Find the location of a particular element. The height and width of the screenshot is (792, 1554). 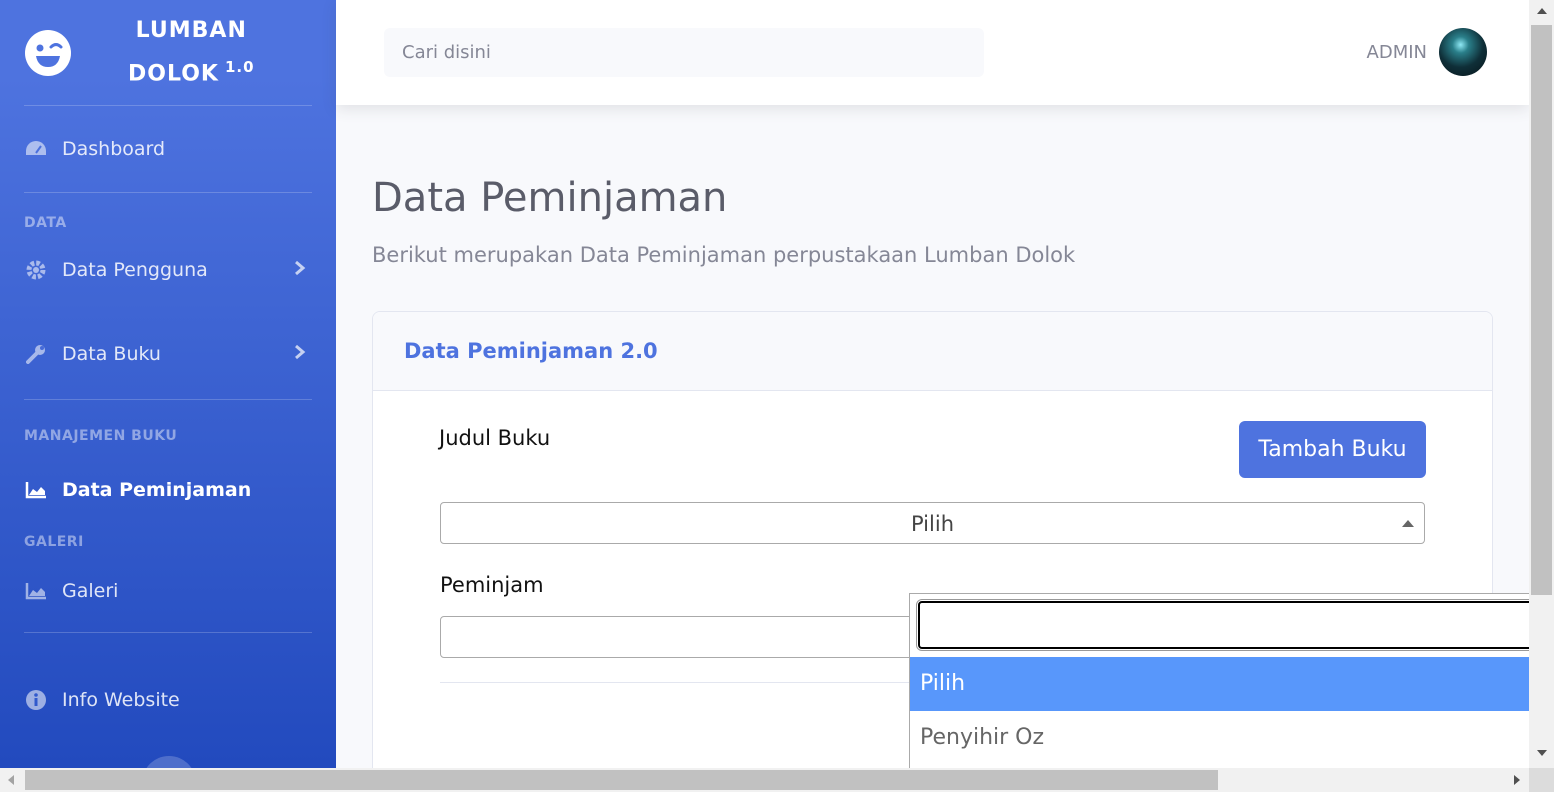

judul-buku-select: Pilih is located at coordinates (932, 523).